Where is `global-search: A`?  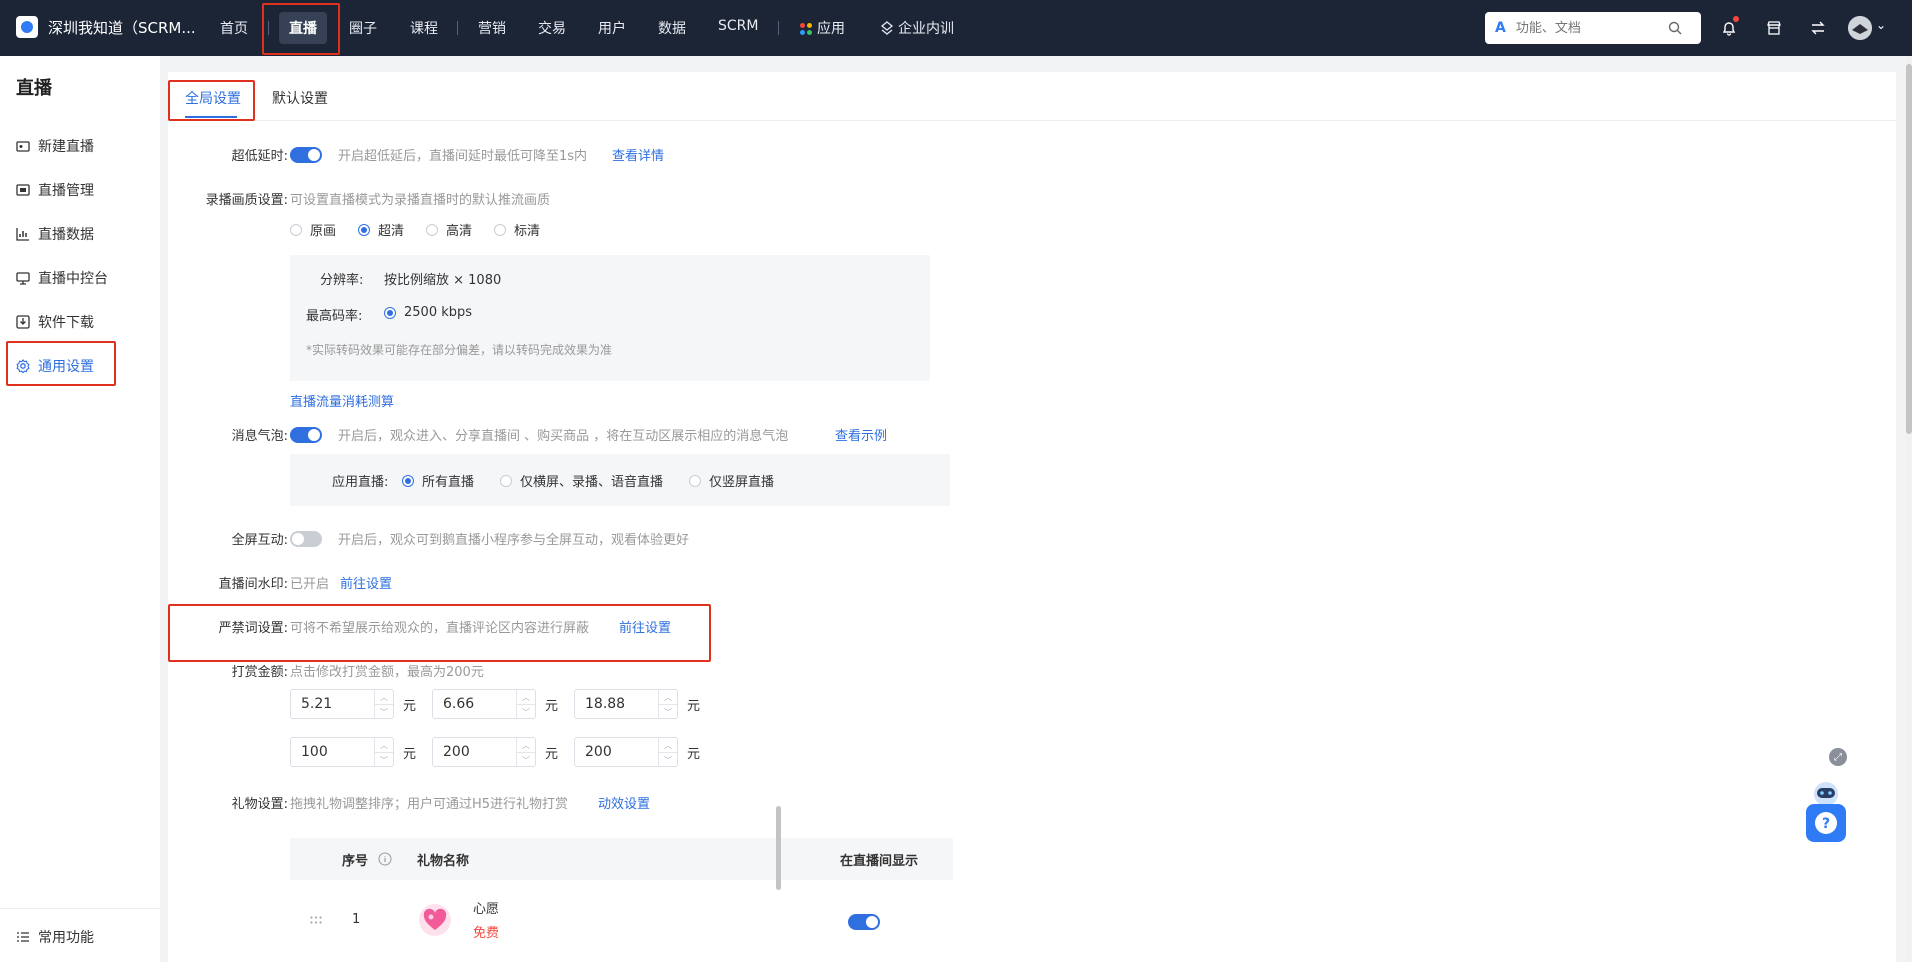
global-search: A is located at coordinates (1593, 28).